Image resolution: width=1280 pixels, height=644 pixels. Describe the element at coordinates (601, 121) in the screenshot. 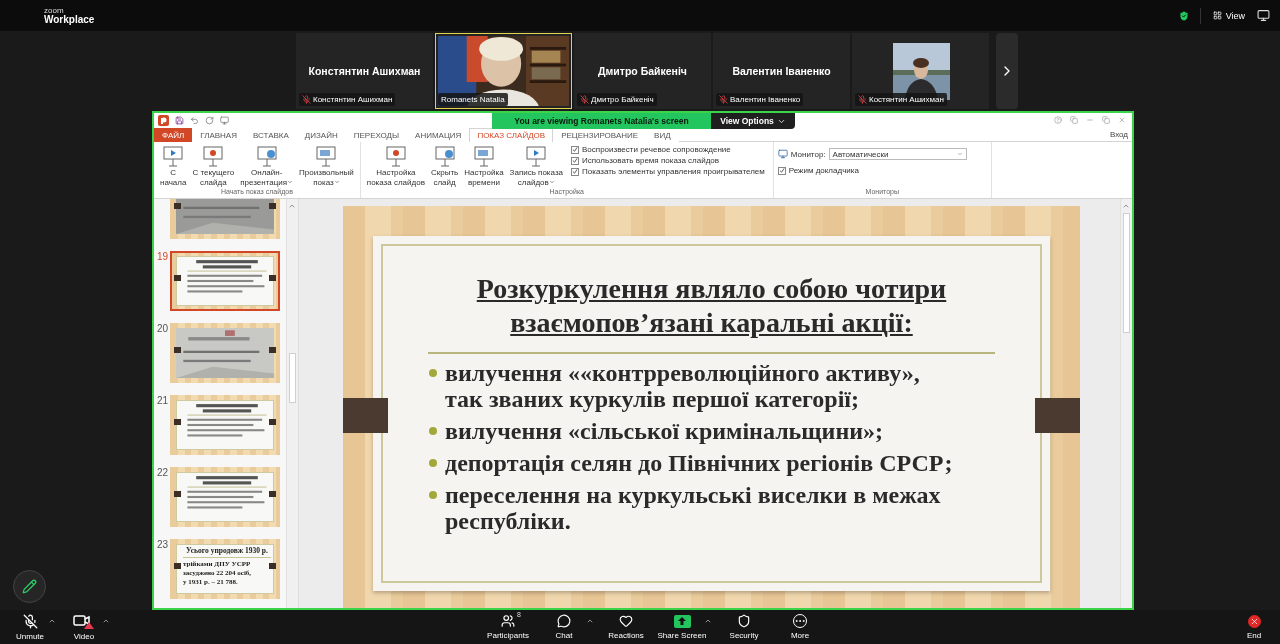

I see `sharing-banner: You are viewing Romanets Natalia's screen` at that location.